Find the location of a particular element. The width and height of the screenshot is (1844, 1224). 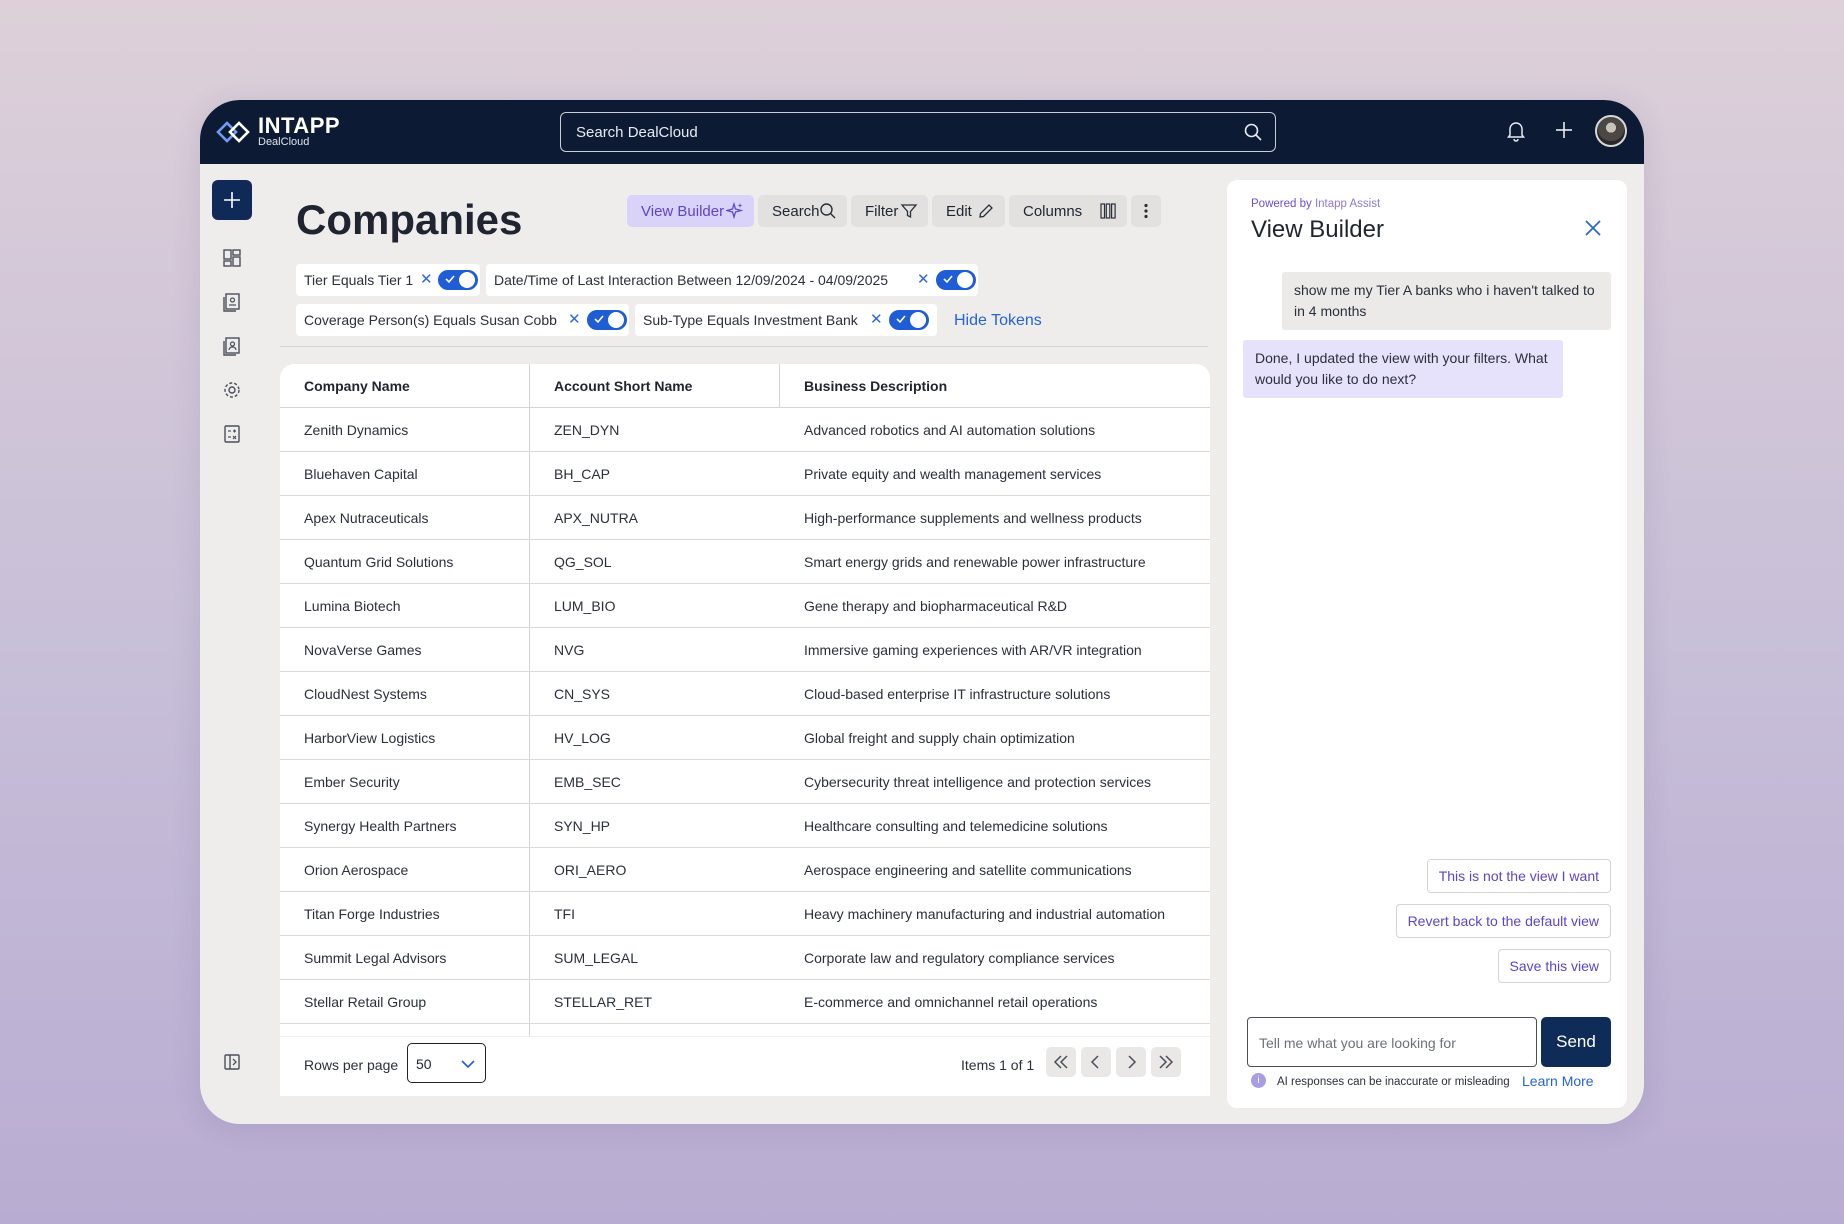

rows-per-page-value: 50 is located at coordinates (424, 1064).